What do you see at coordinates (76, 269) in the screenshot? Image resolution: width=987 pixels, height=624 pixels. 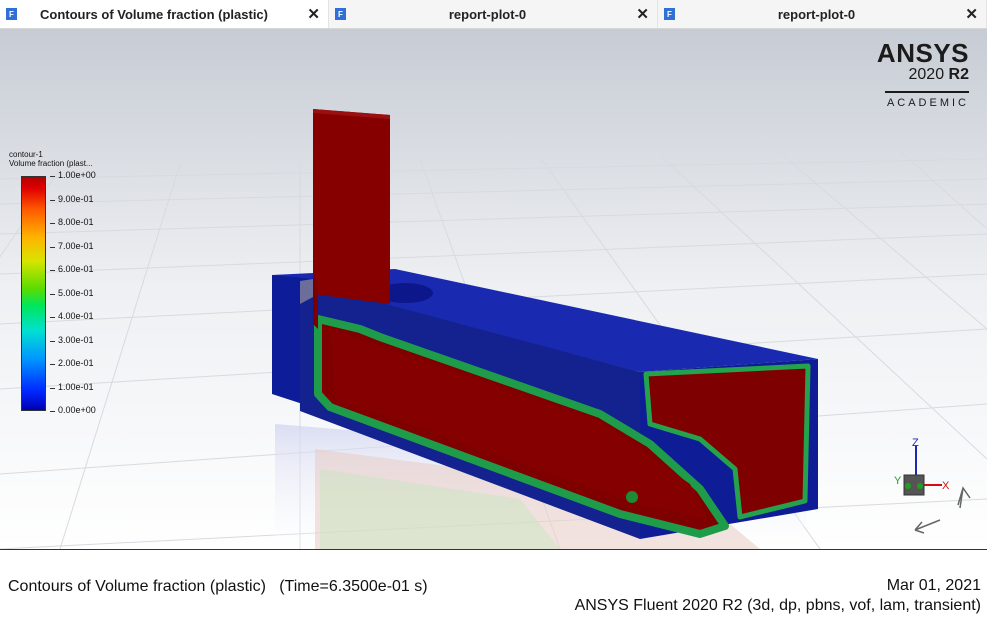 I see `colormap-label: 6.00e-01` at bounding box center [76, 269].